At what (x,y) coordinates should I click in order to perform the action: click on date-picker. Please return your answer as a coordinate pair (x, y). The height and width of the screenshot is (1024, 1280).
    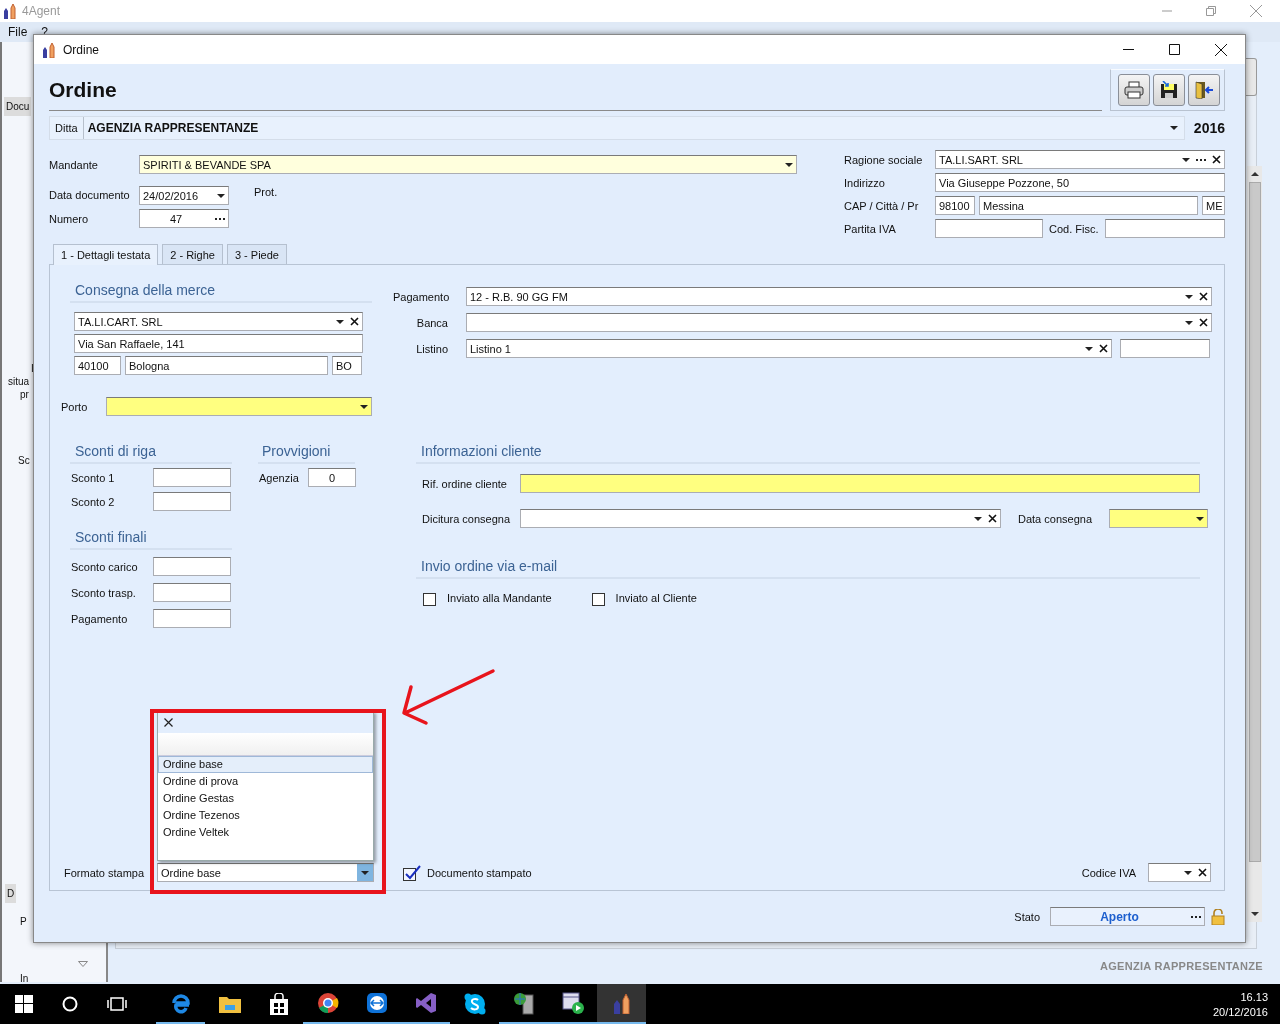
    Looking at the image, I should click on (1158, 518).